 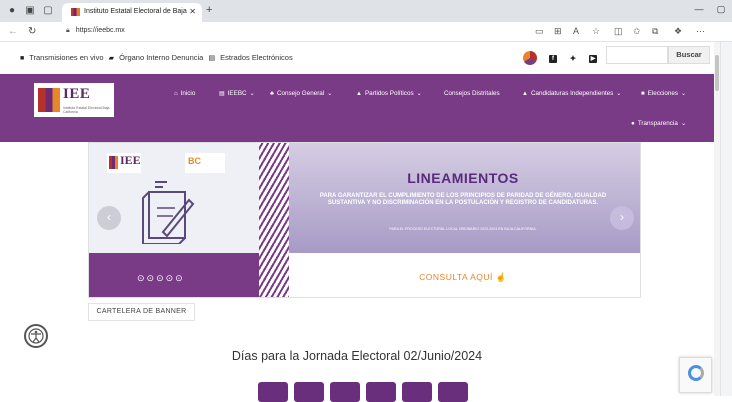 I want to click on nav-label: Candidaturas Independientes, so click(x=572, y=93).